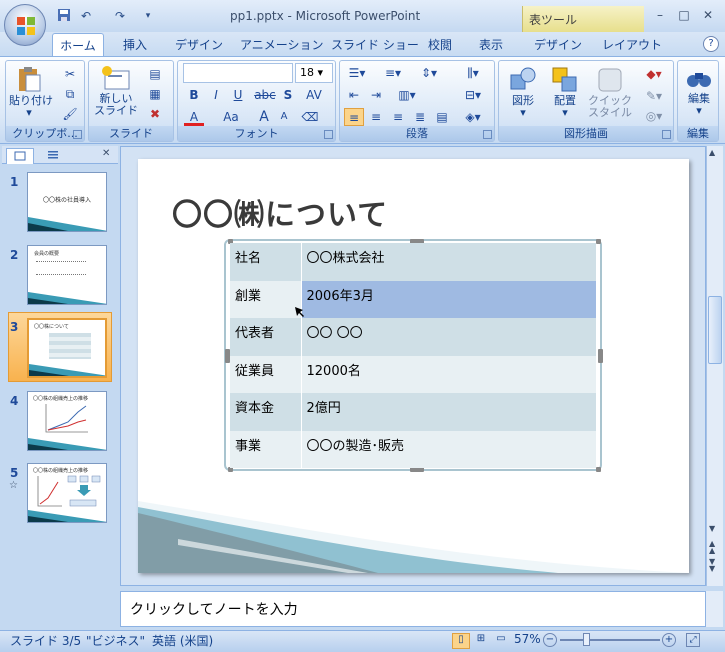  I want to click on table-cell-key: 創業, so click(266, 299).